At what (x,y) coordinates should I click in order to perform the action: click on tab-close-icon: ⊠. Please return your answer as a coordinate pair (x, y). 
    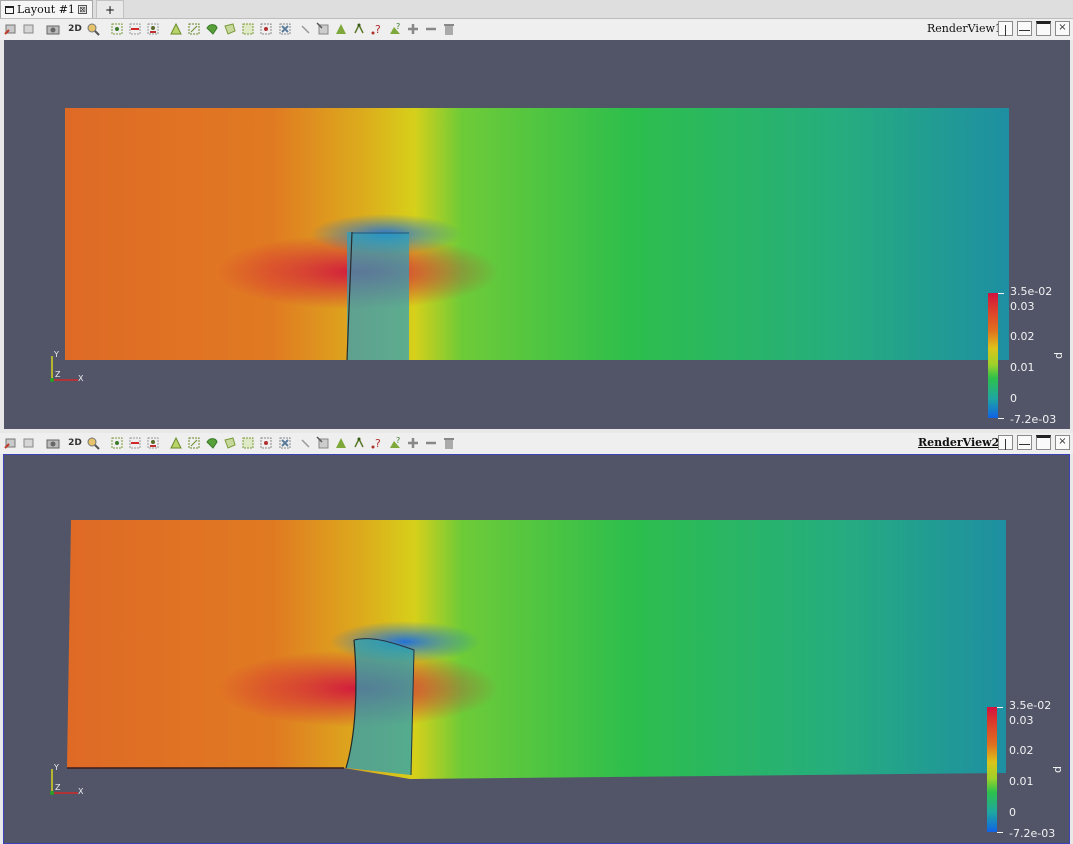
    Looking at the image, I should click on (82, 9).